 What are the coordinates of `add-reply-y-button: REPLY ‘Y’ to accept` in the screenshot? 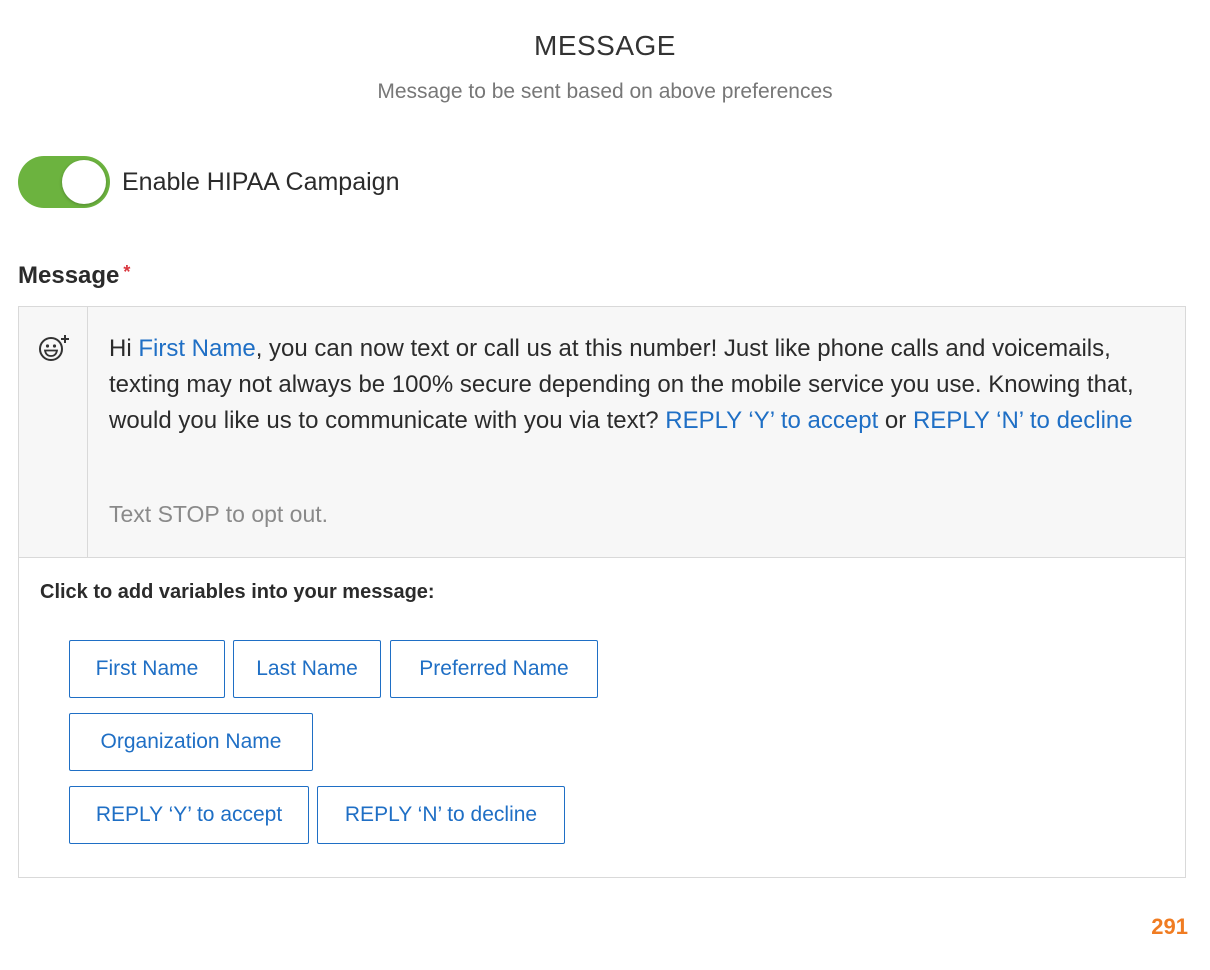 It's located at (189, 815).